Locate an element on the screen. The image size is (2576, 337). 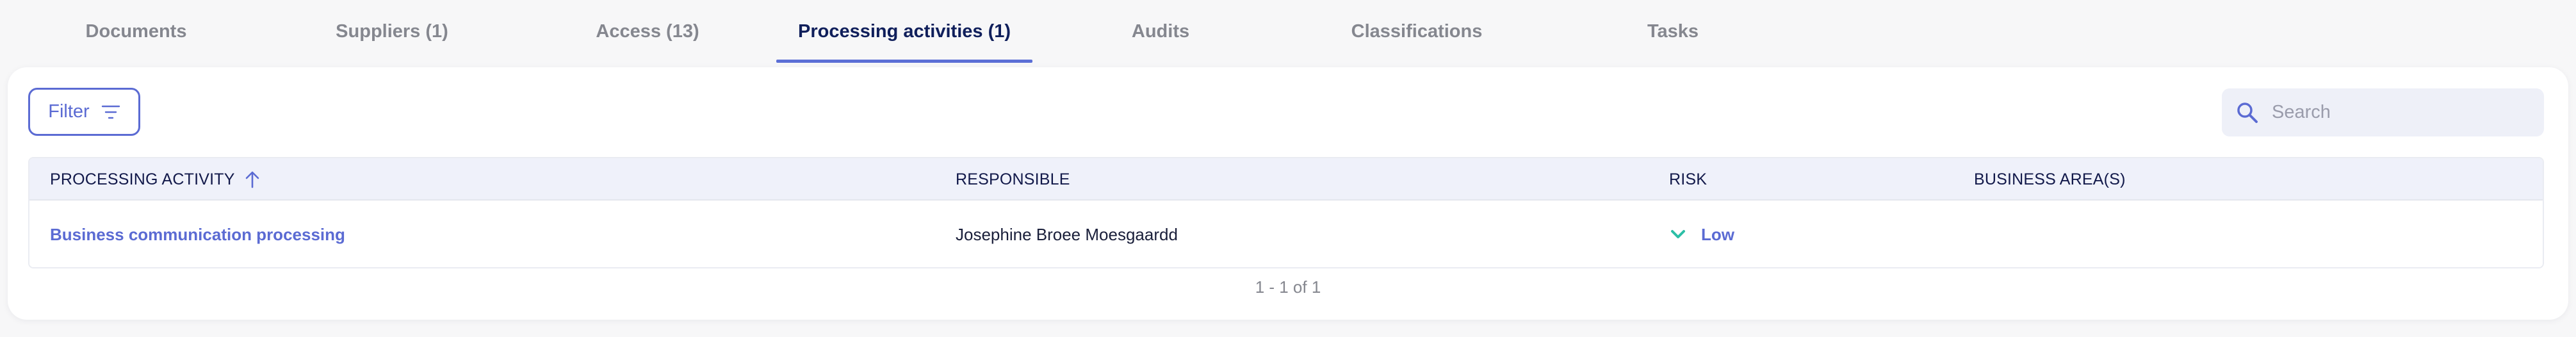
search-box is located at coordinates (2383, 112).